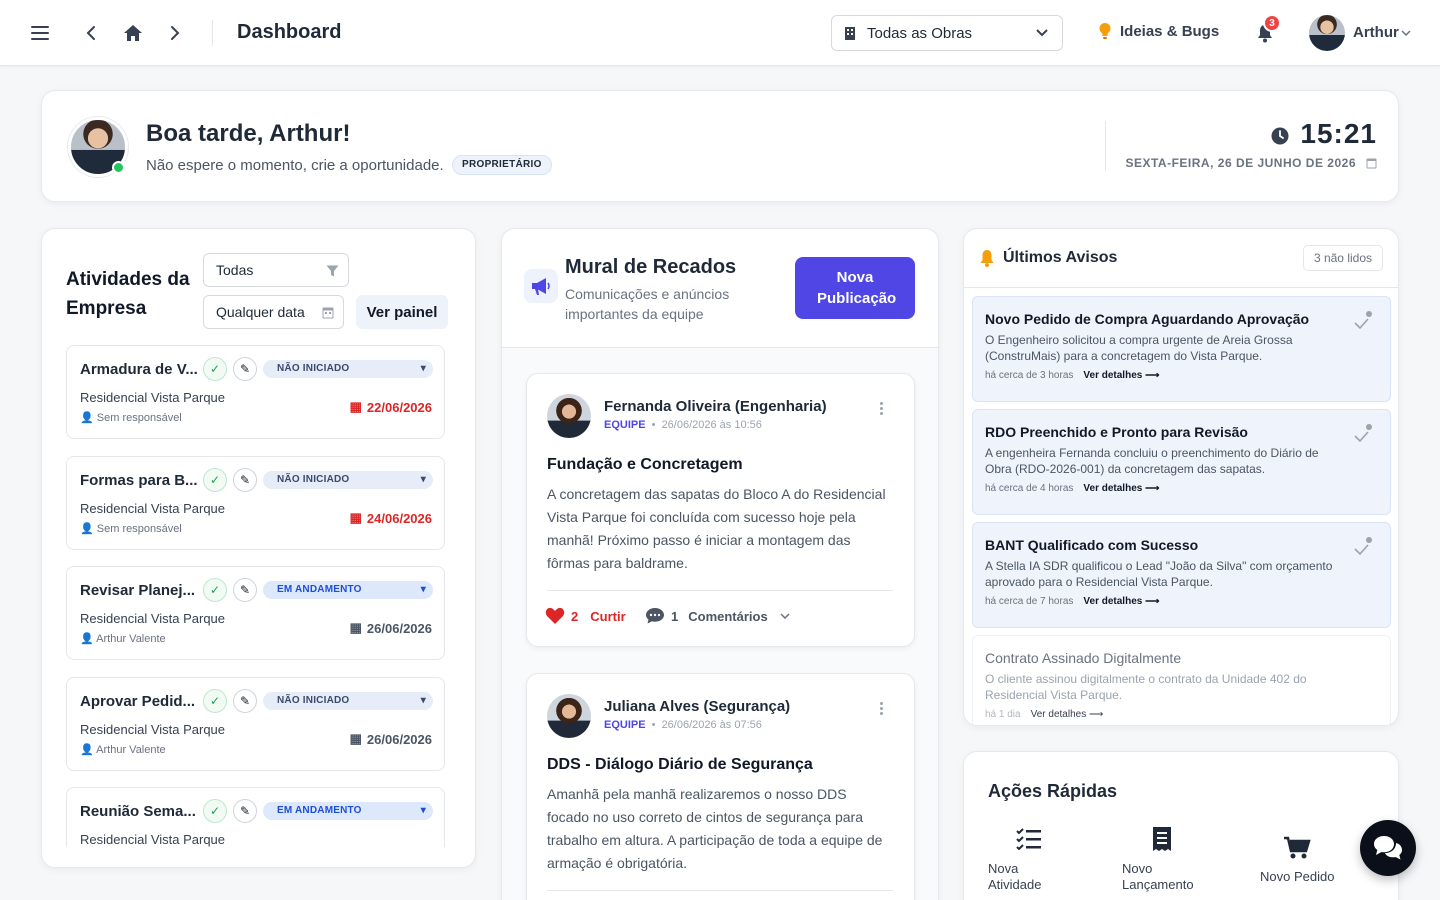  I want to click on home-icon, so click(133, 33).